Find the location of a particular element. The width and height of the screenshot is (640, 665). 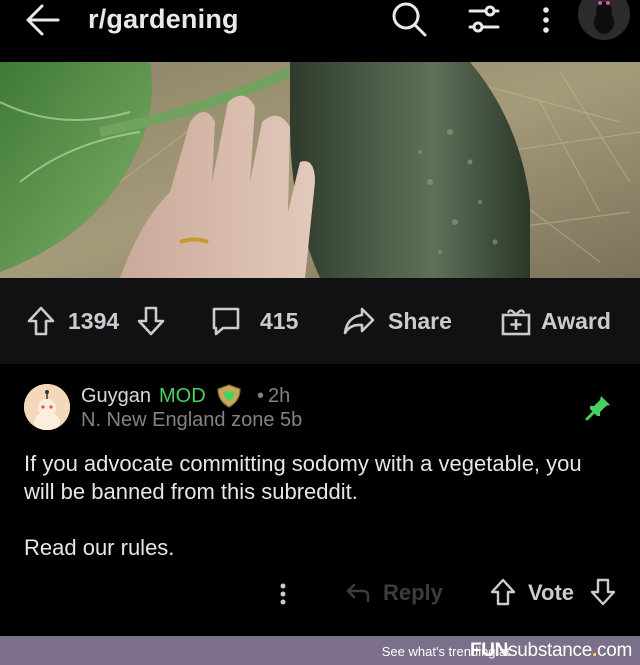

reply-button: Reply is located at coordinates (413, 593).